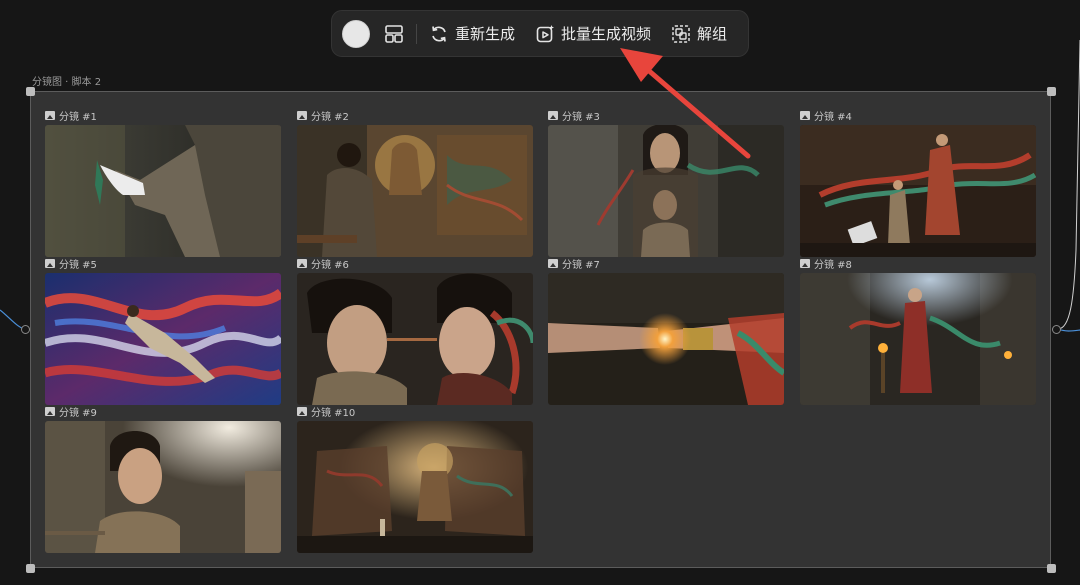 The image size is (1080, 585). I want to click on toolbar-divider, so click(416, 33).